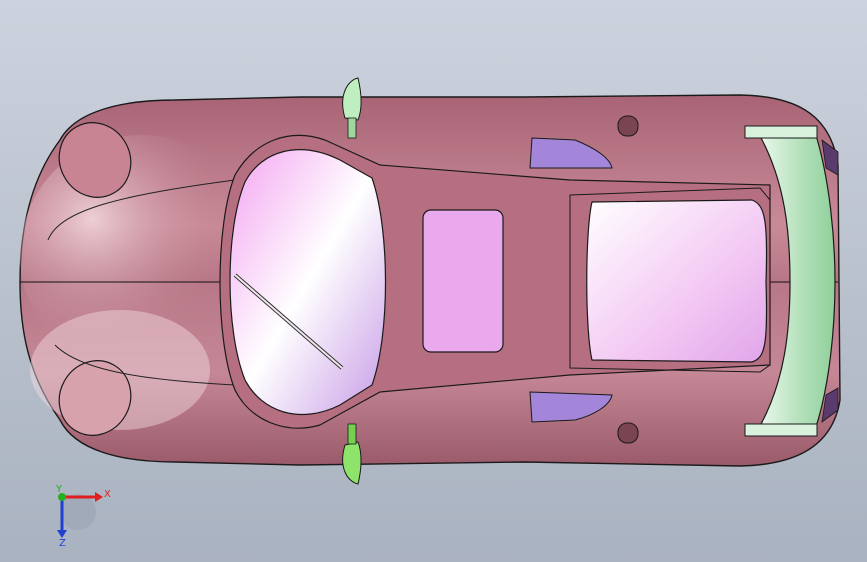  What do you see at coordinates (352, 434) in the screenshot?
I see `mirror-stalk-bottom` at bounding box center [352, 434].